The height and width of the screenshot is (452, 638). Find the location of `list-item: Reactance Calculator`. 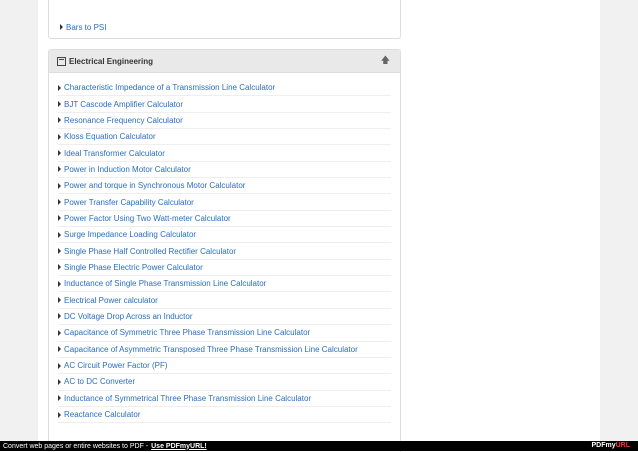

list-item: Reactance Calculator is located at coordinates (224, 415).